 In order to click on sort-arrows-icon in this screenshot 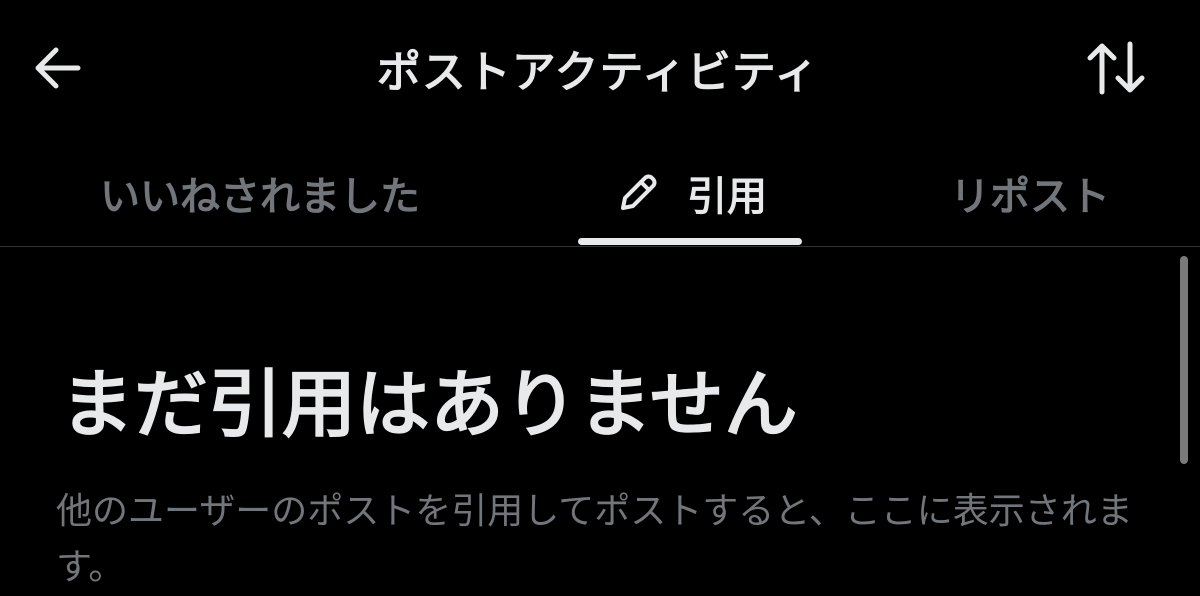, I will do `click(1116, 68)`.